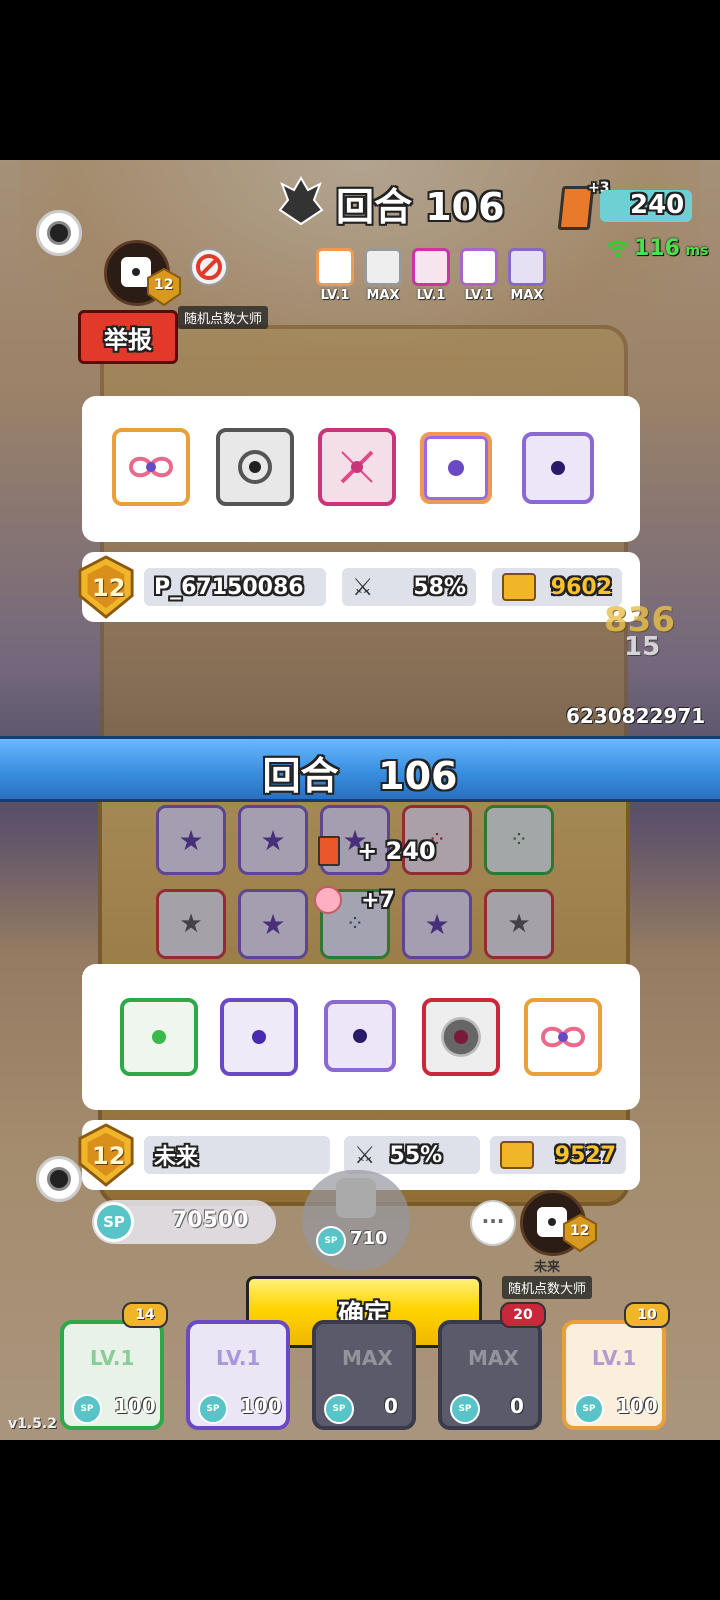  I want to click on card-reward: + 240, so click(377, 851).